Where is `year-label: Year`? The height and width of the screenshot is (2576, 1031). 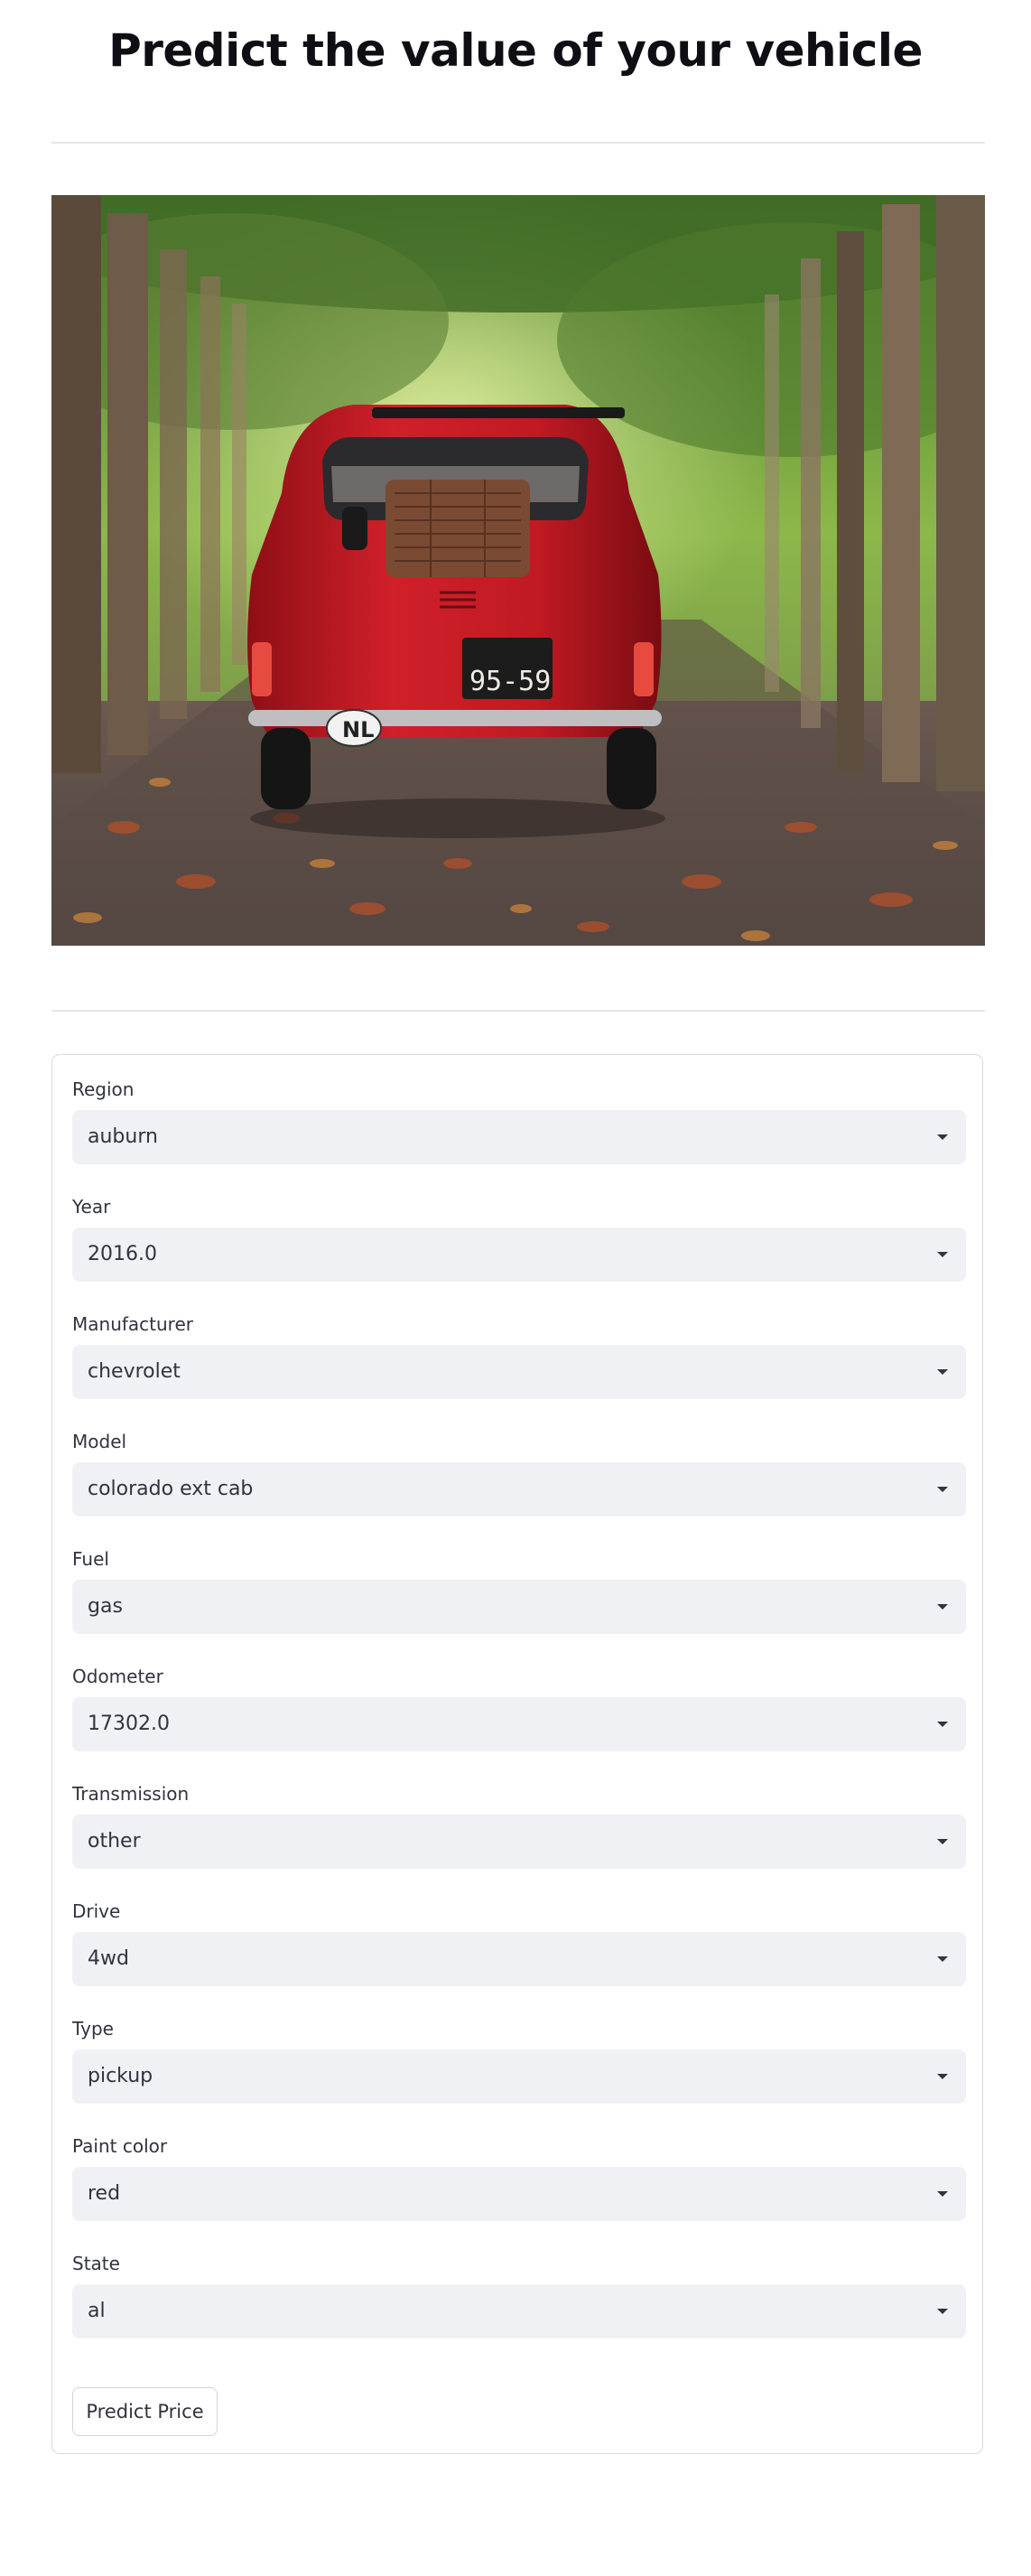
year-label: Year is located at coordinates (91, 1207).